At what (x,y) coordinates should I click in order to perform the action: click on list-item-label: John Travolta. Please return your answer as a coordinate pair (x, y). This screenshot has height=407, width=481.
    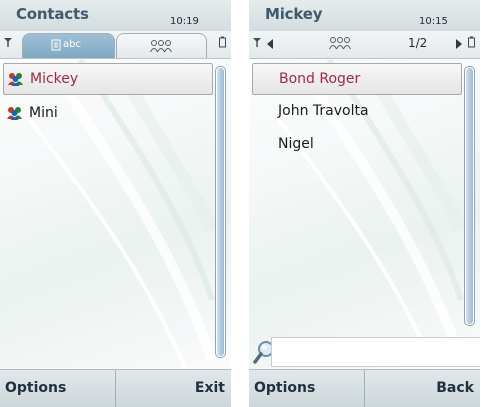
    Looking at the image, I should click on (323, 111).